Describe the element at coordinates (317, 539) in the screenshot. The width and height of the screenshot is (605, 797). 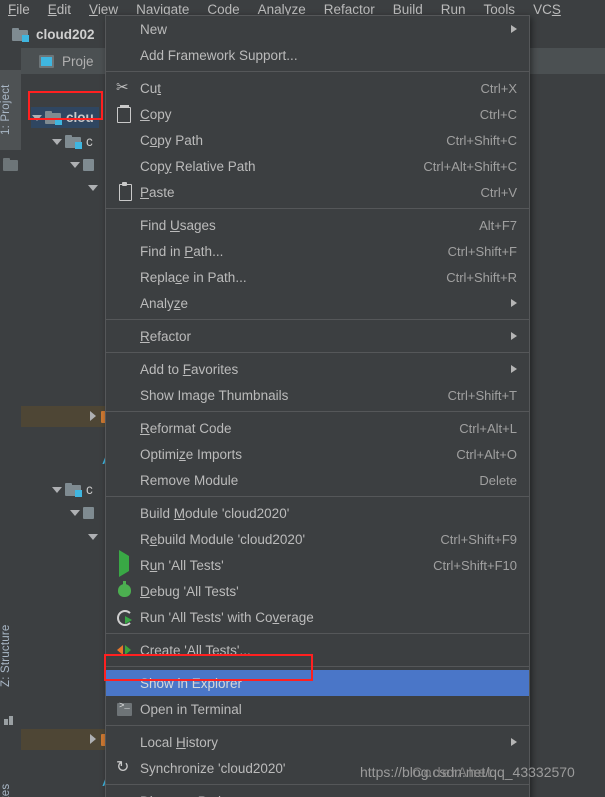
I see `menu-item-rebuild-module: Rebuild Module 'cloud2020' Ctrl+Shift+F9` at that location.